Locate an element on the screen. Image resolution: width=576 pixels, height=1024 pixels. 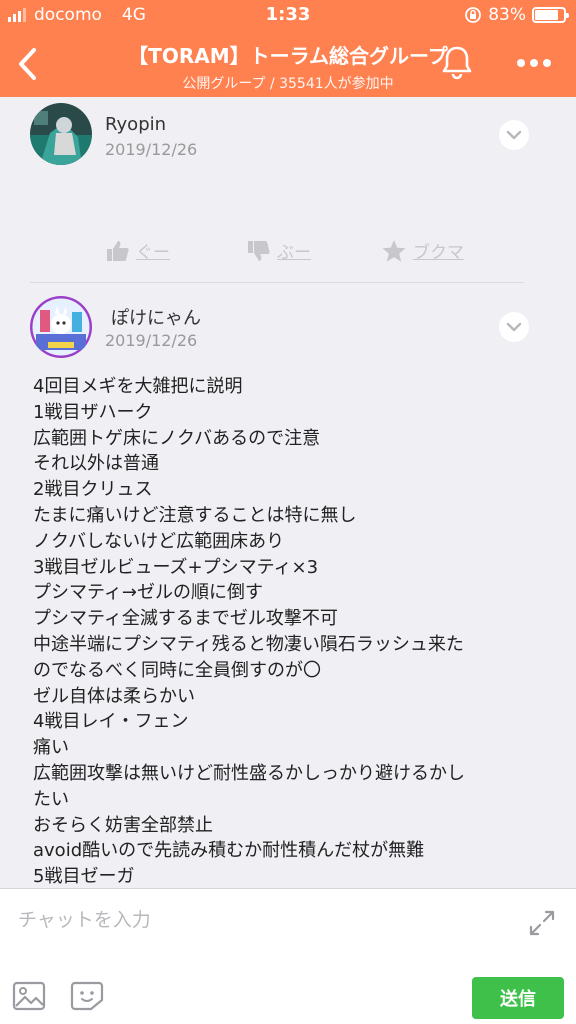
send-button: 送信 is located at coordinates (518, 998).